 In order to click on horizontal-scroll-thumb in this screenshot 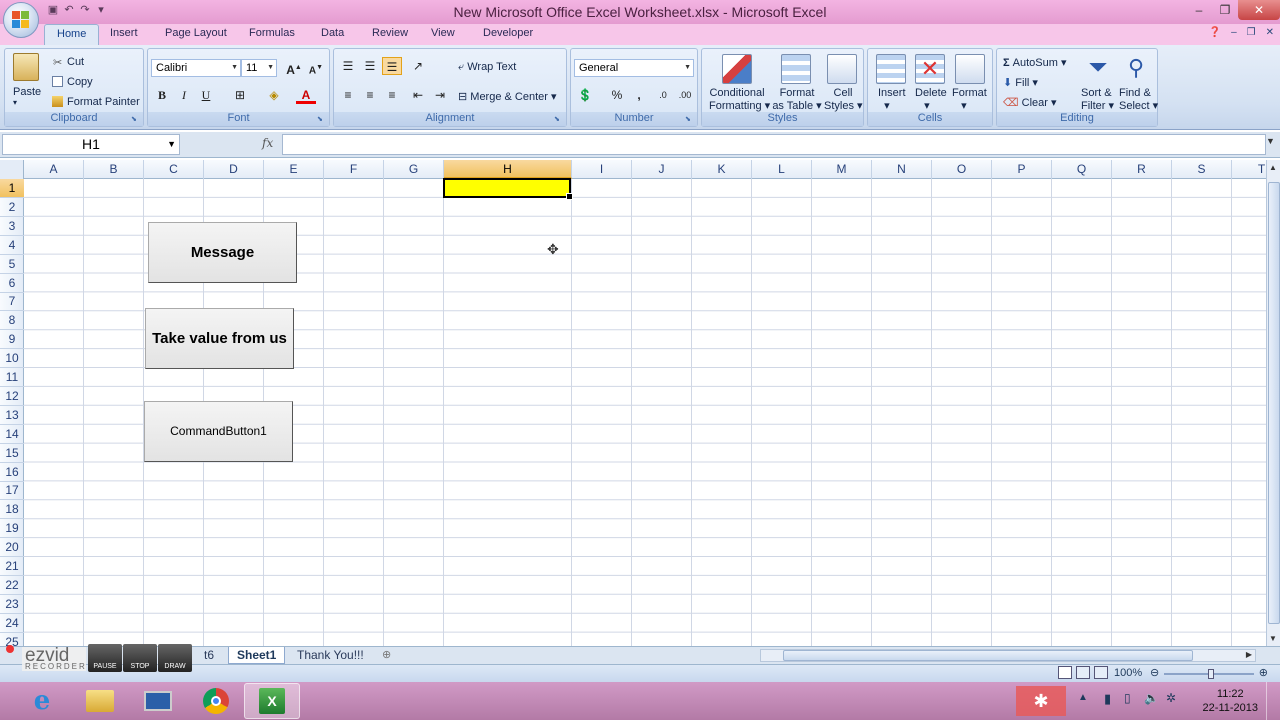, I will do `click(988, 655)`.